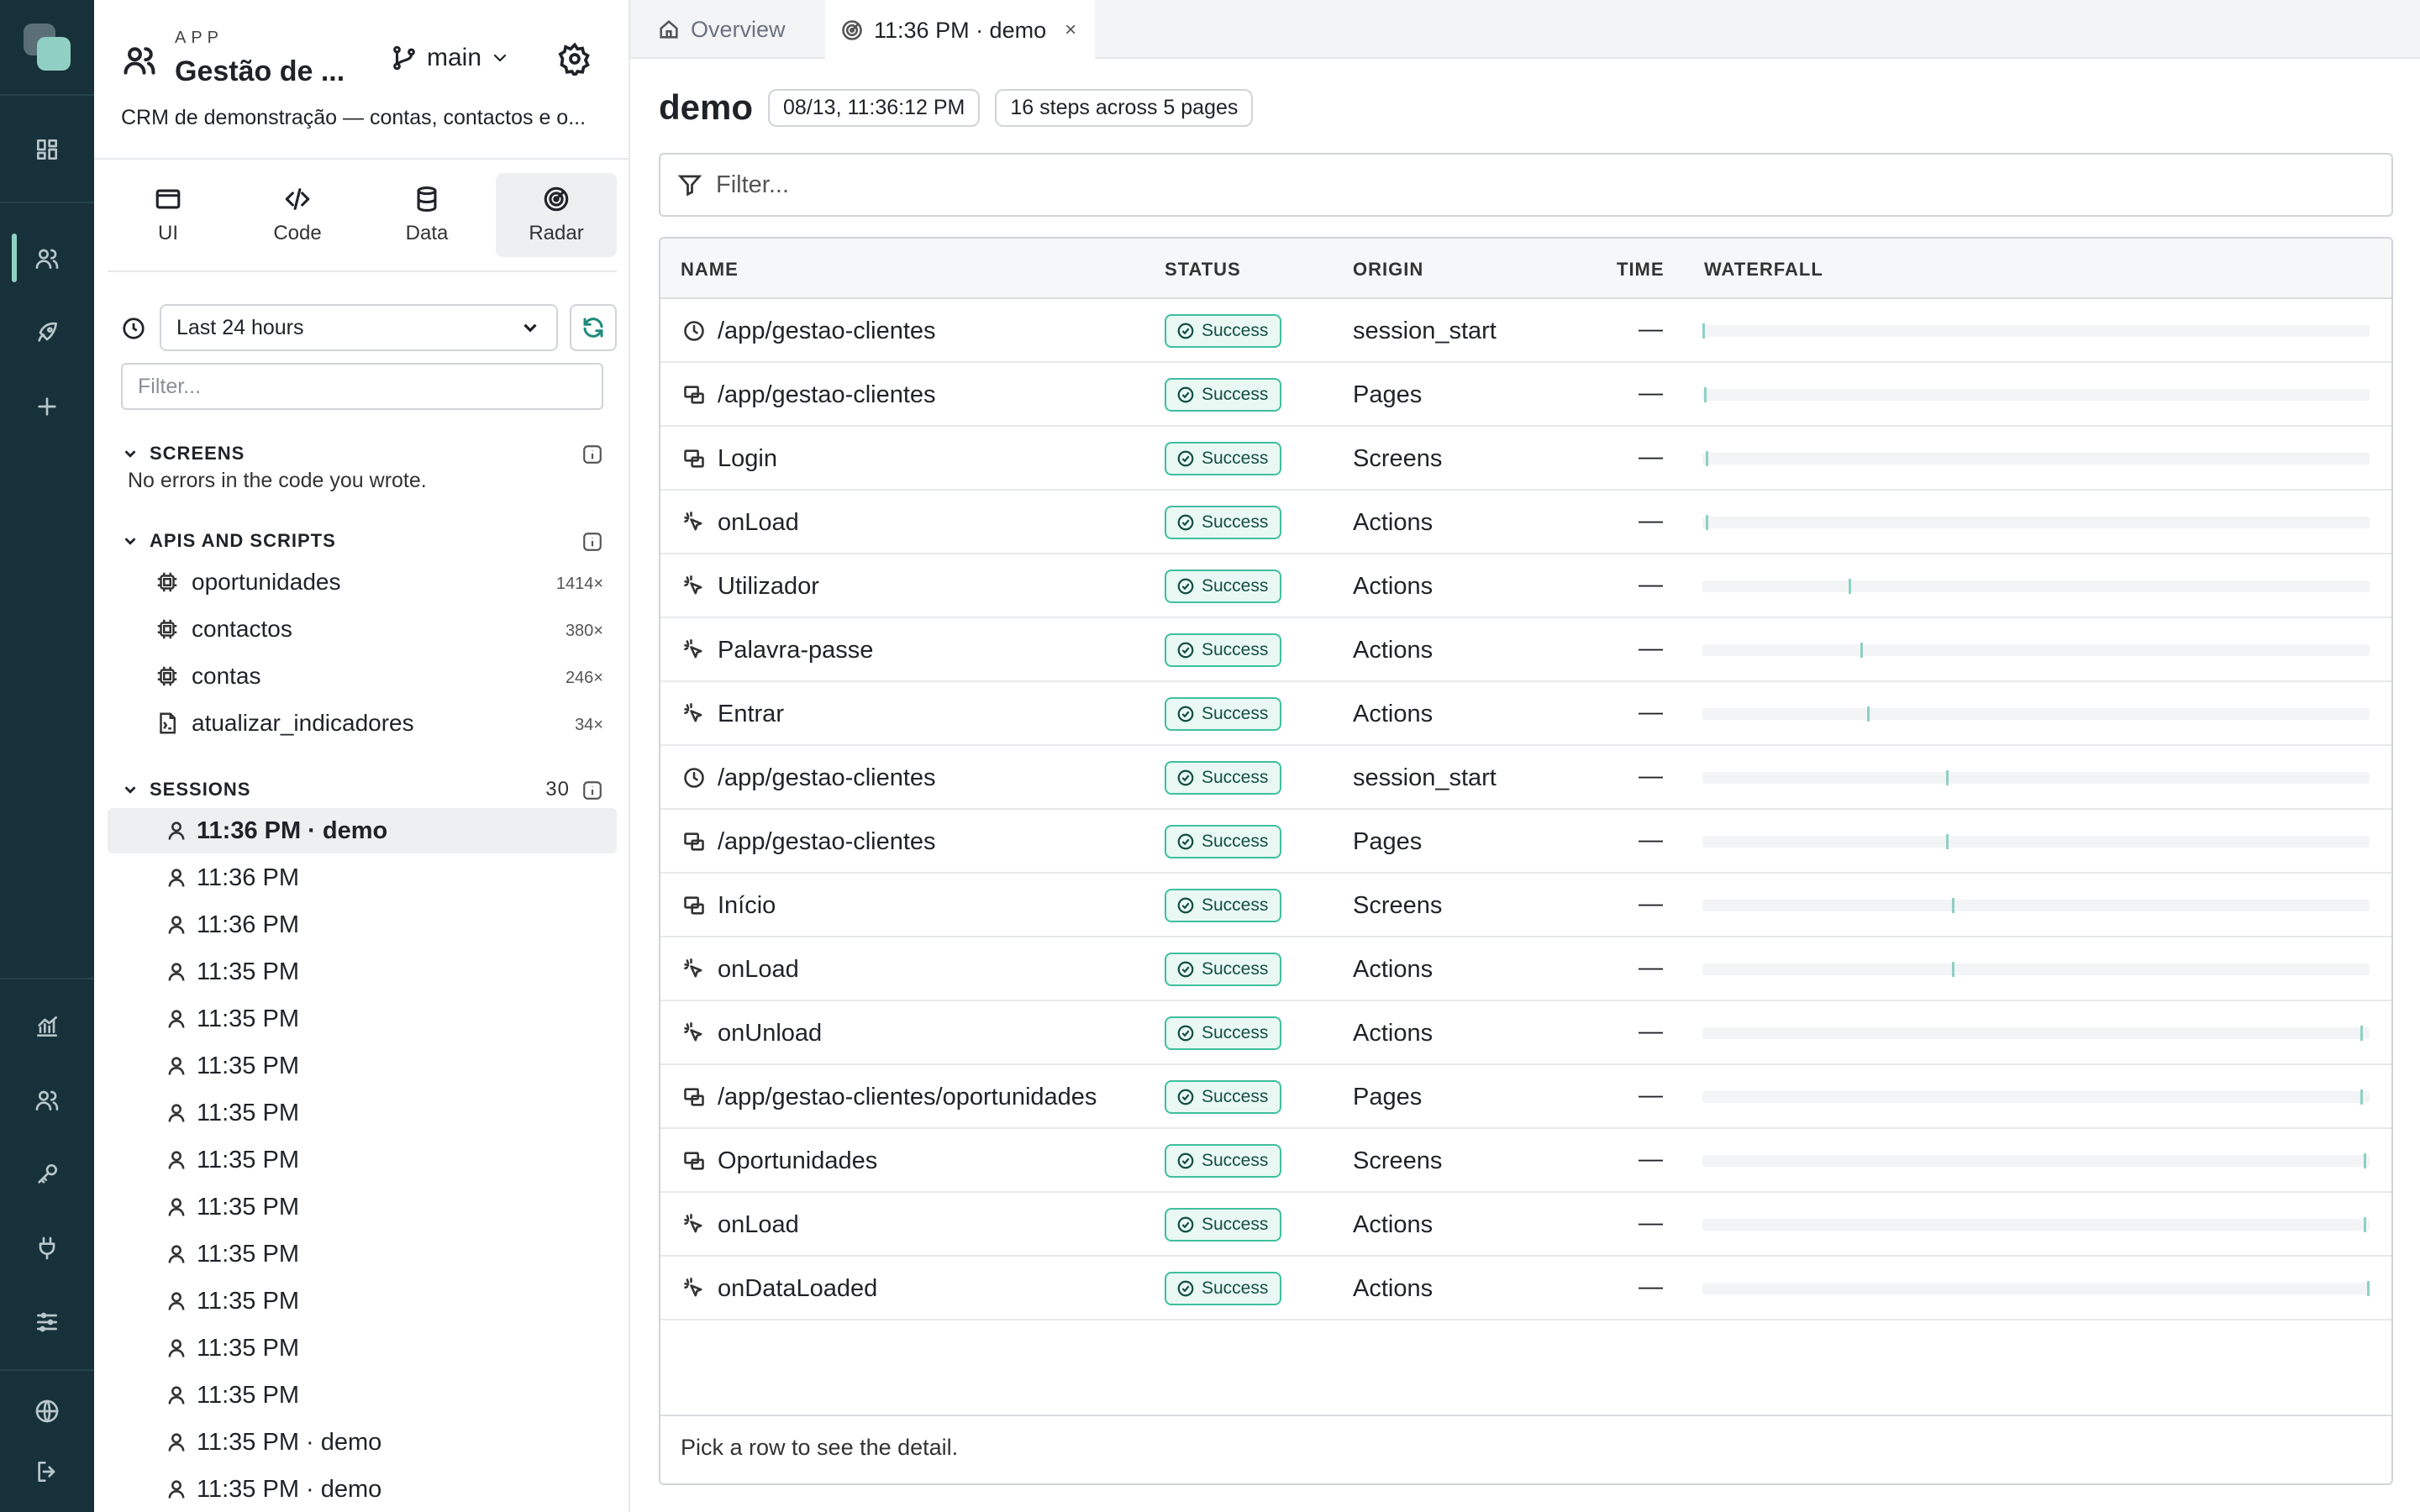 The image size is (2420, 1512). Describe the element at coordinates (47, 1100) in the screenshot. I see `team-icon` at that location.